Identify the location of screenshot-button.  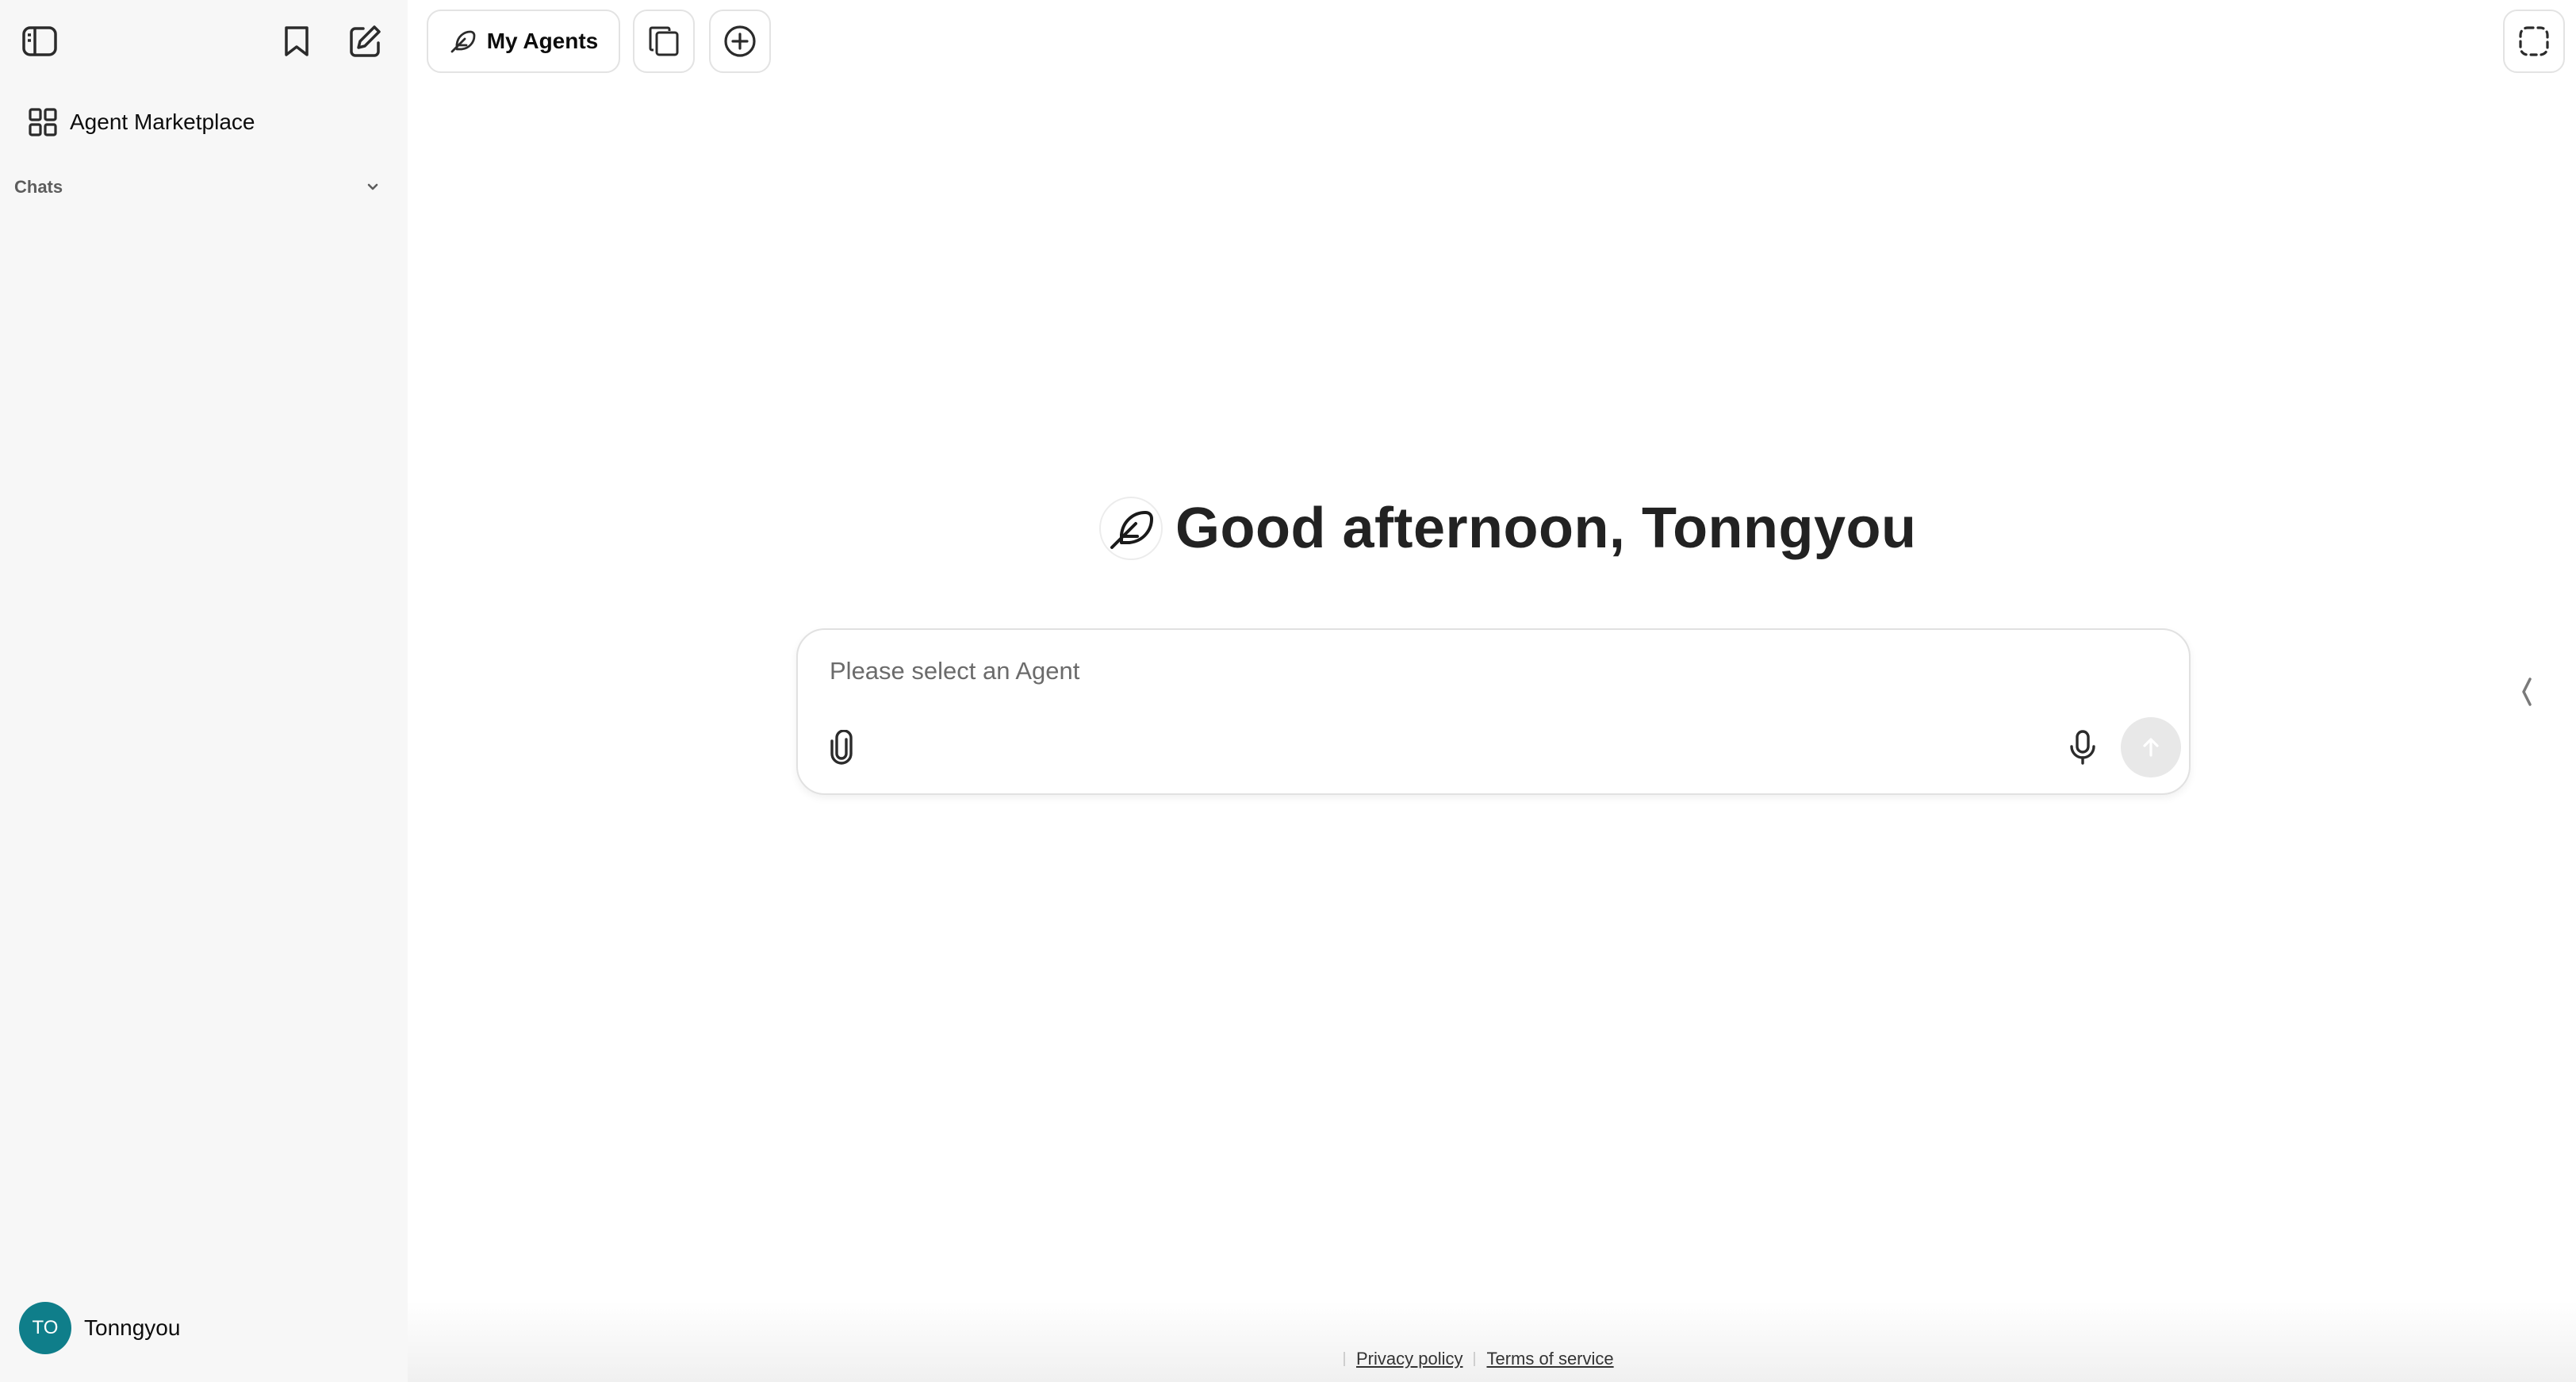
(2534, 41).